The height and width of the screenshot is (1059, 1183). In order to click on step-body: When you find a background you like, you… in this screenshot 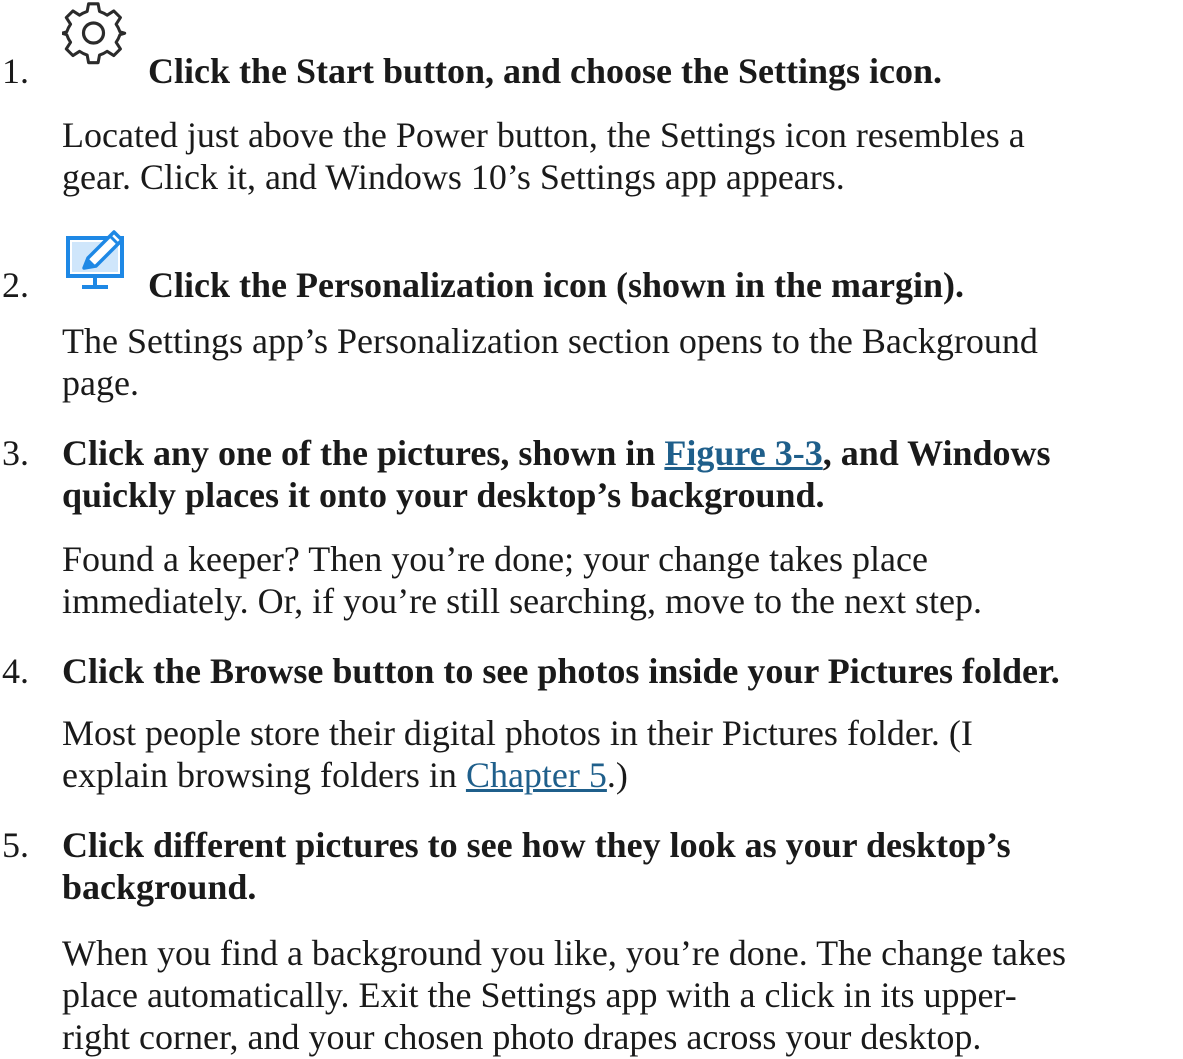, I will do `click(564, 995)`.